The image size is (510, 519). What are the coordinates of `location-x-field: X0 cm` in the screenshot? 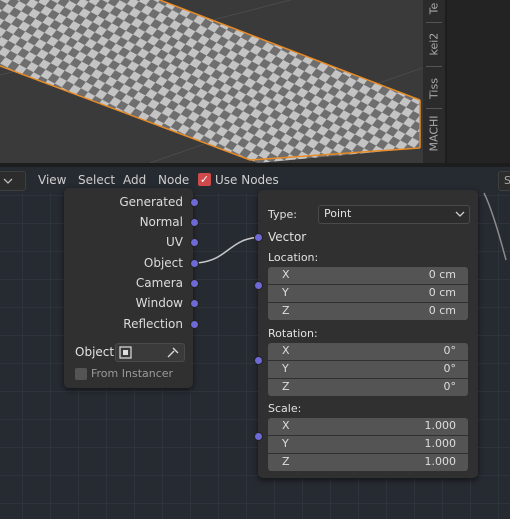 It's located at (368, 275).